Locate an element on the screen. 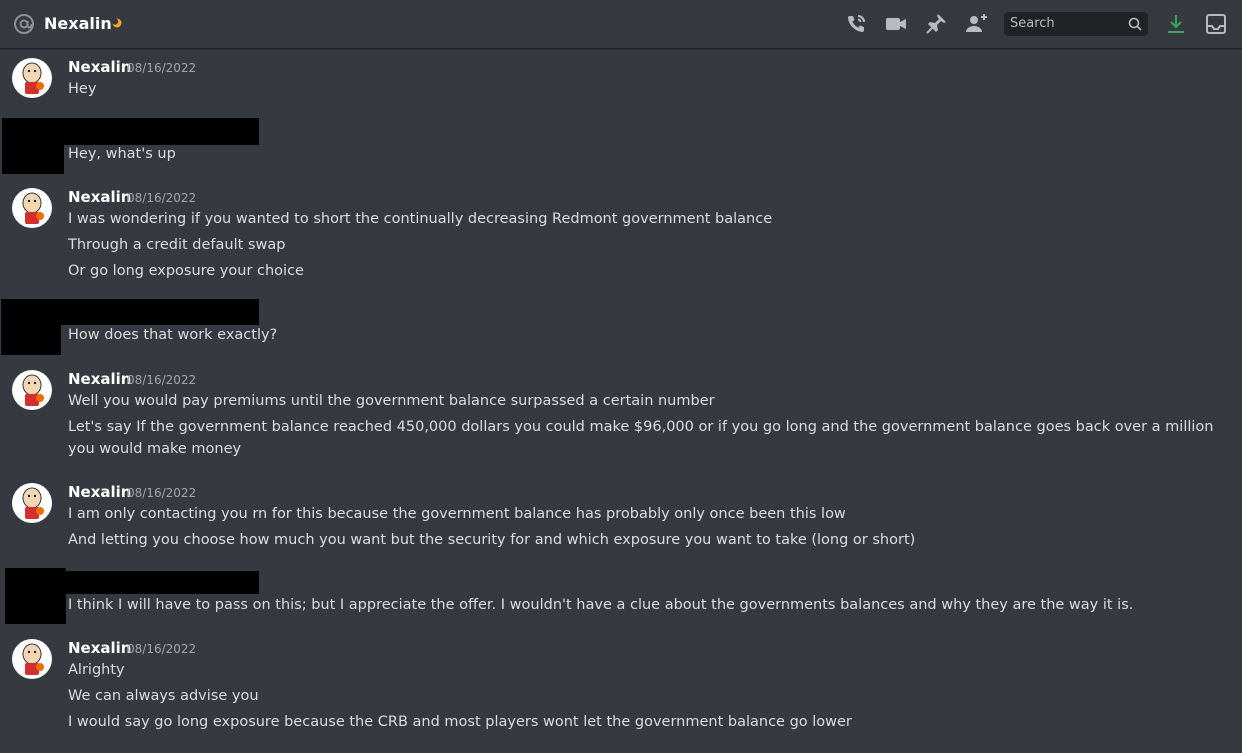  start-video-call-icon is located at coordinates (896, 24).